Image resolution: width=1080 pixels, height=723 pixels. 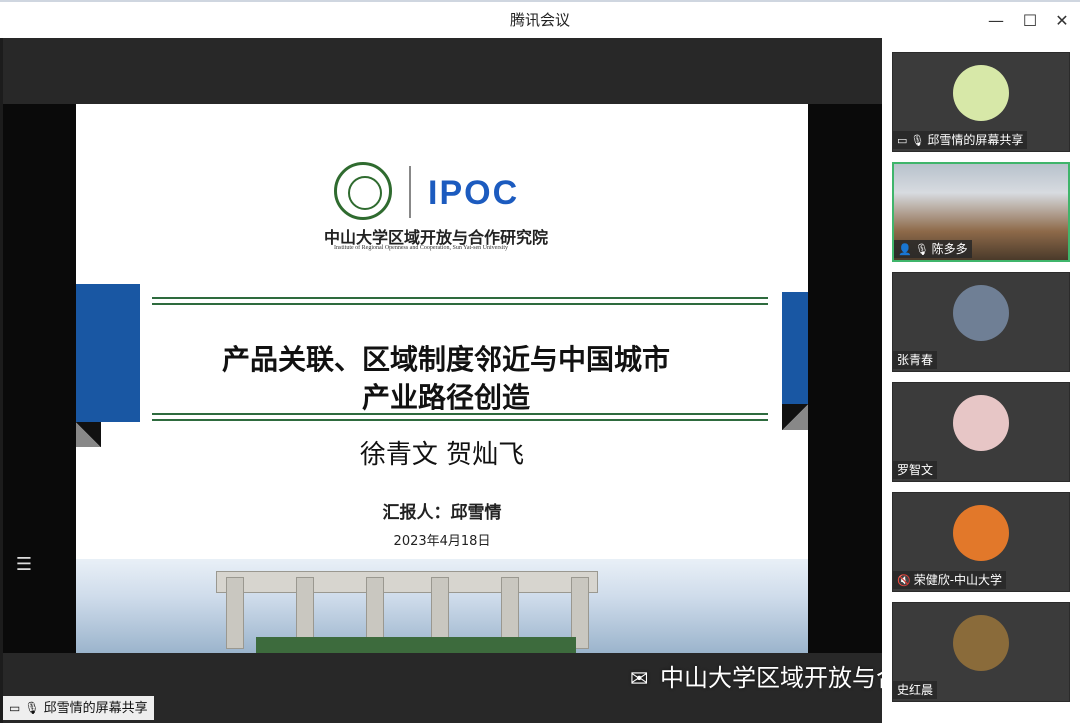 What do you see at coordinates (795, 348) in the screenshot?
I see `decor-block-right` at bounding box center [795, 348].